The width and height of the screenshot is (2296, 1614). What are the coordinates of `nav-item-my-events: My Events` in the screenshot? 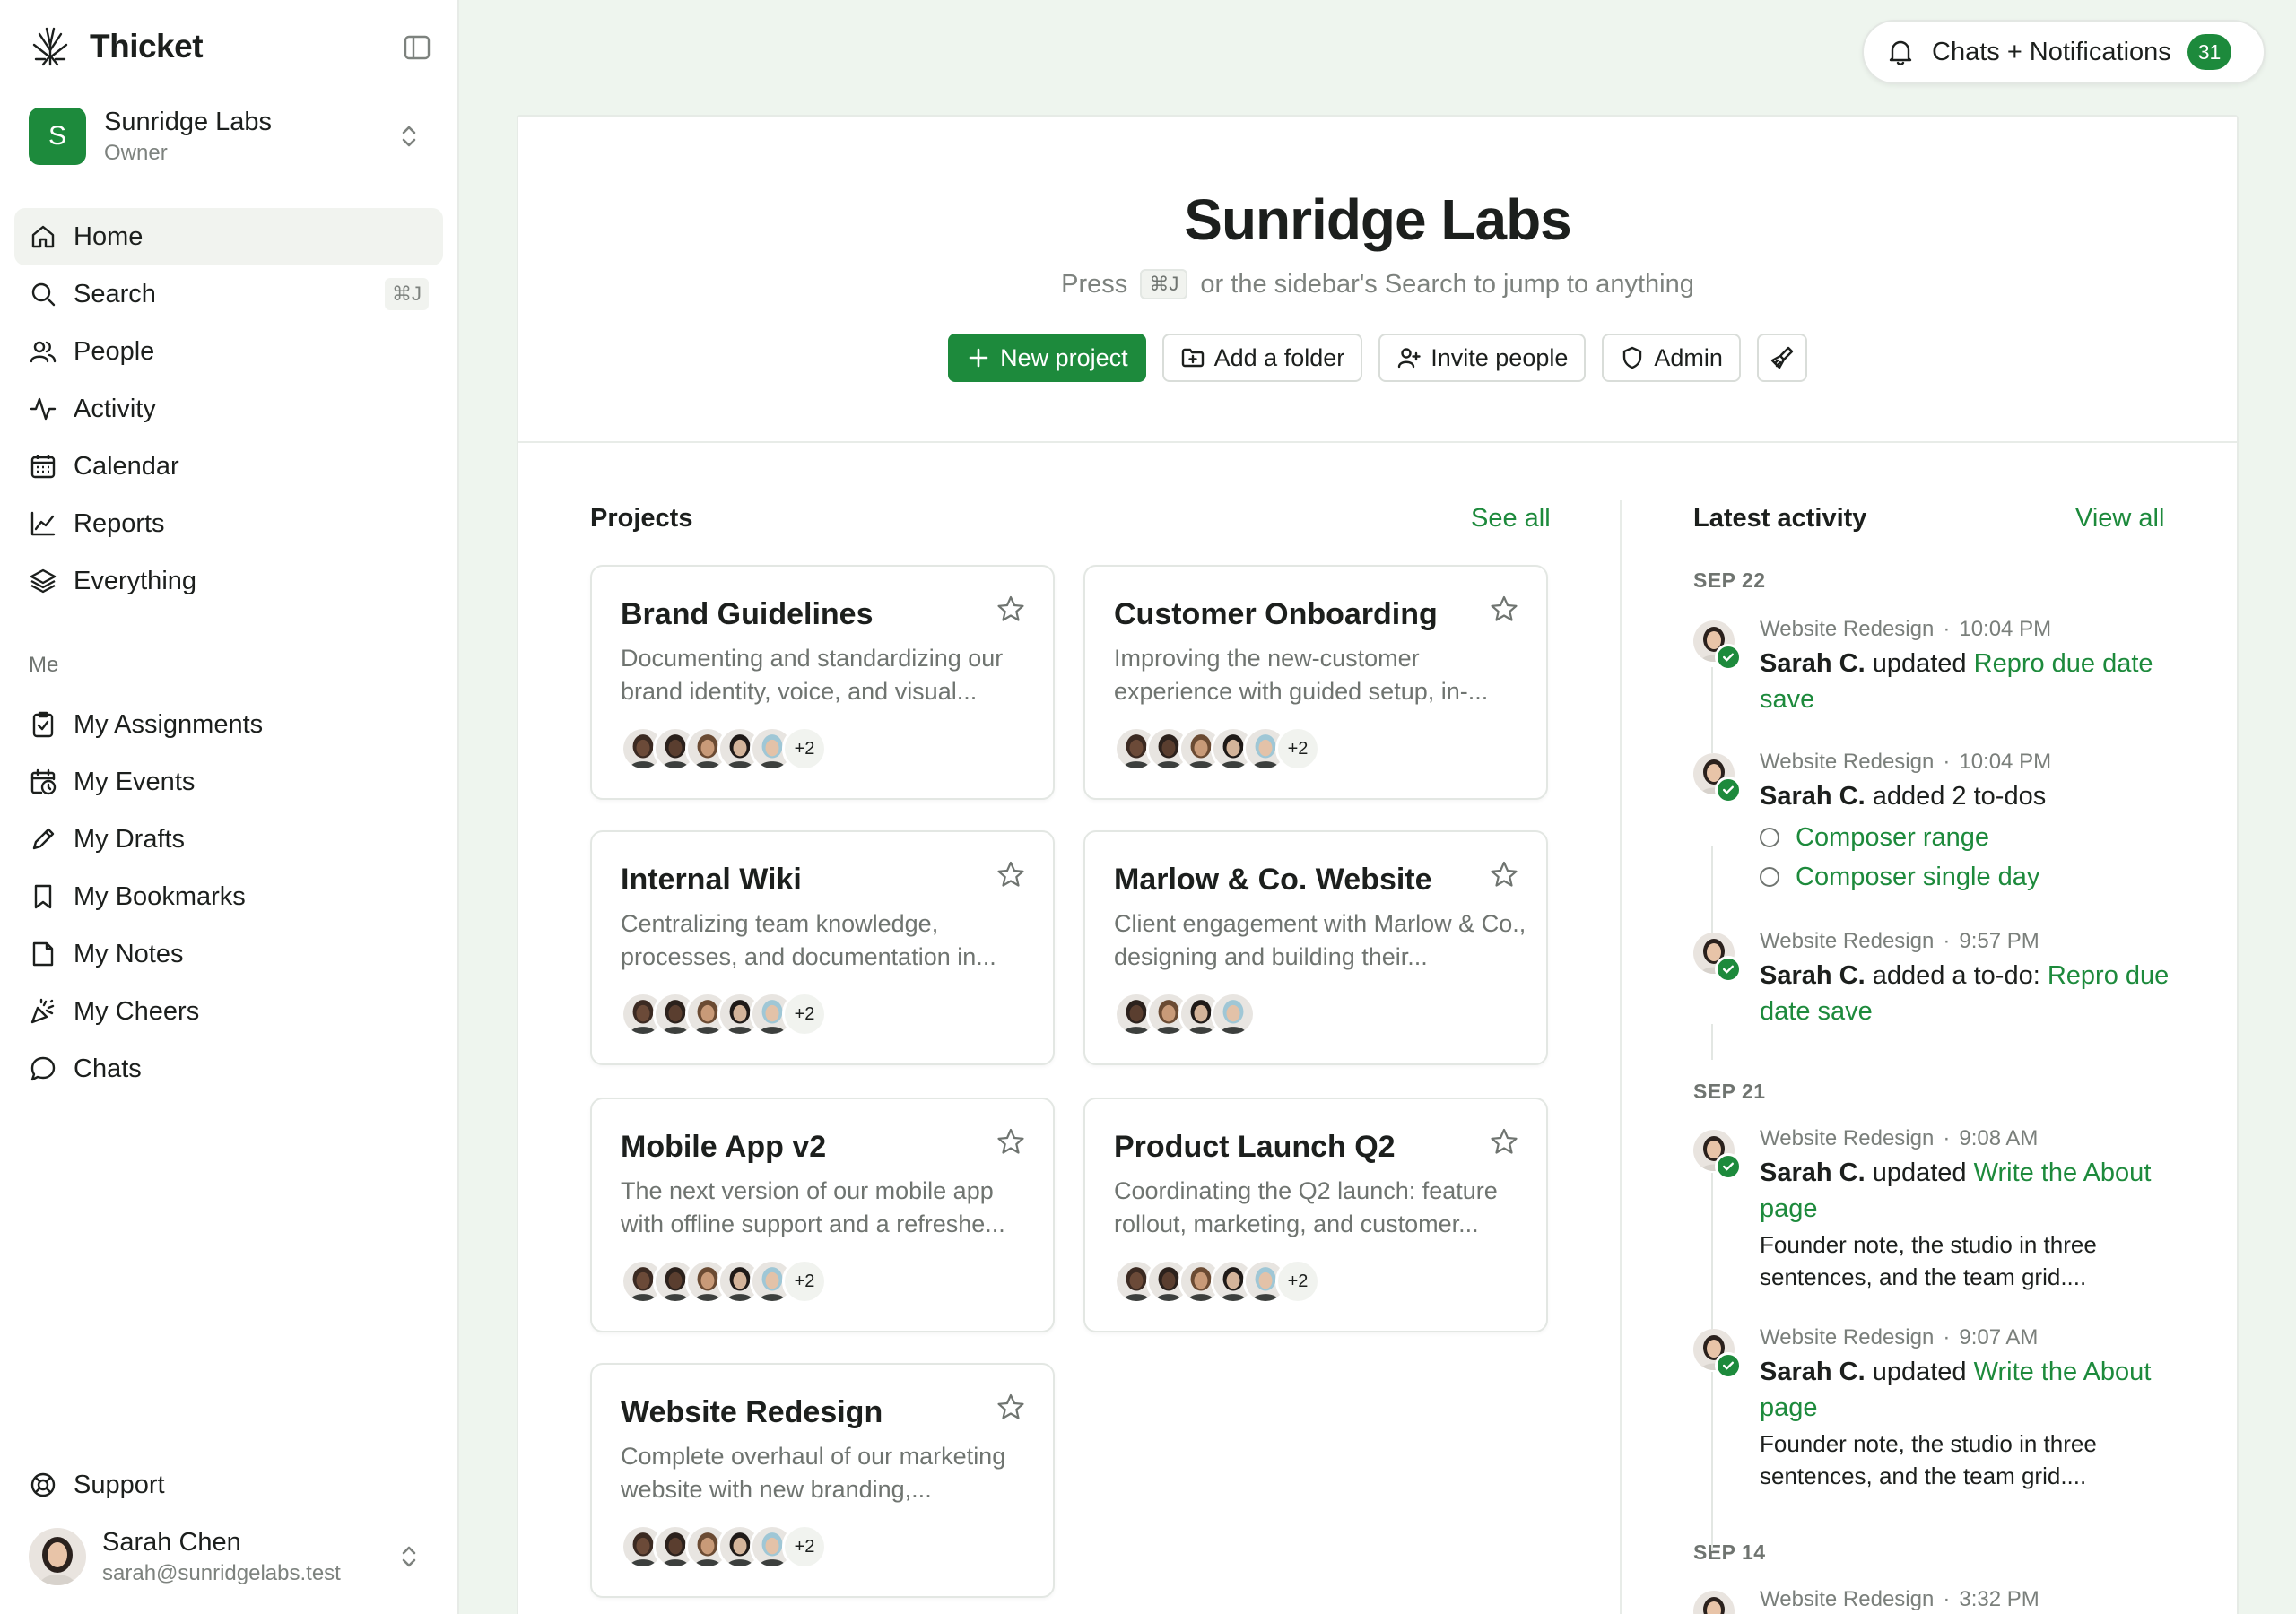 It's located at (228, 782).